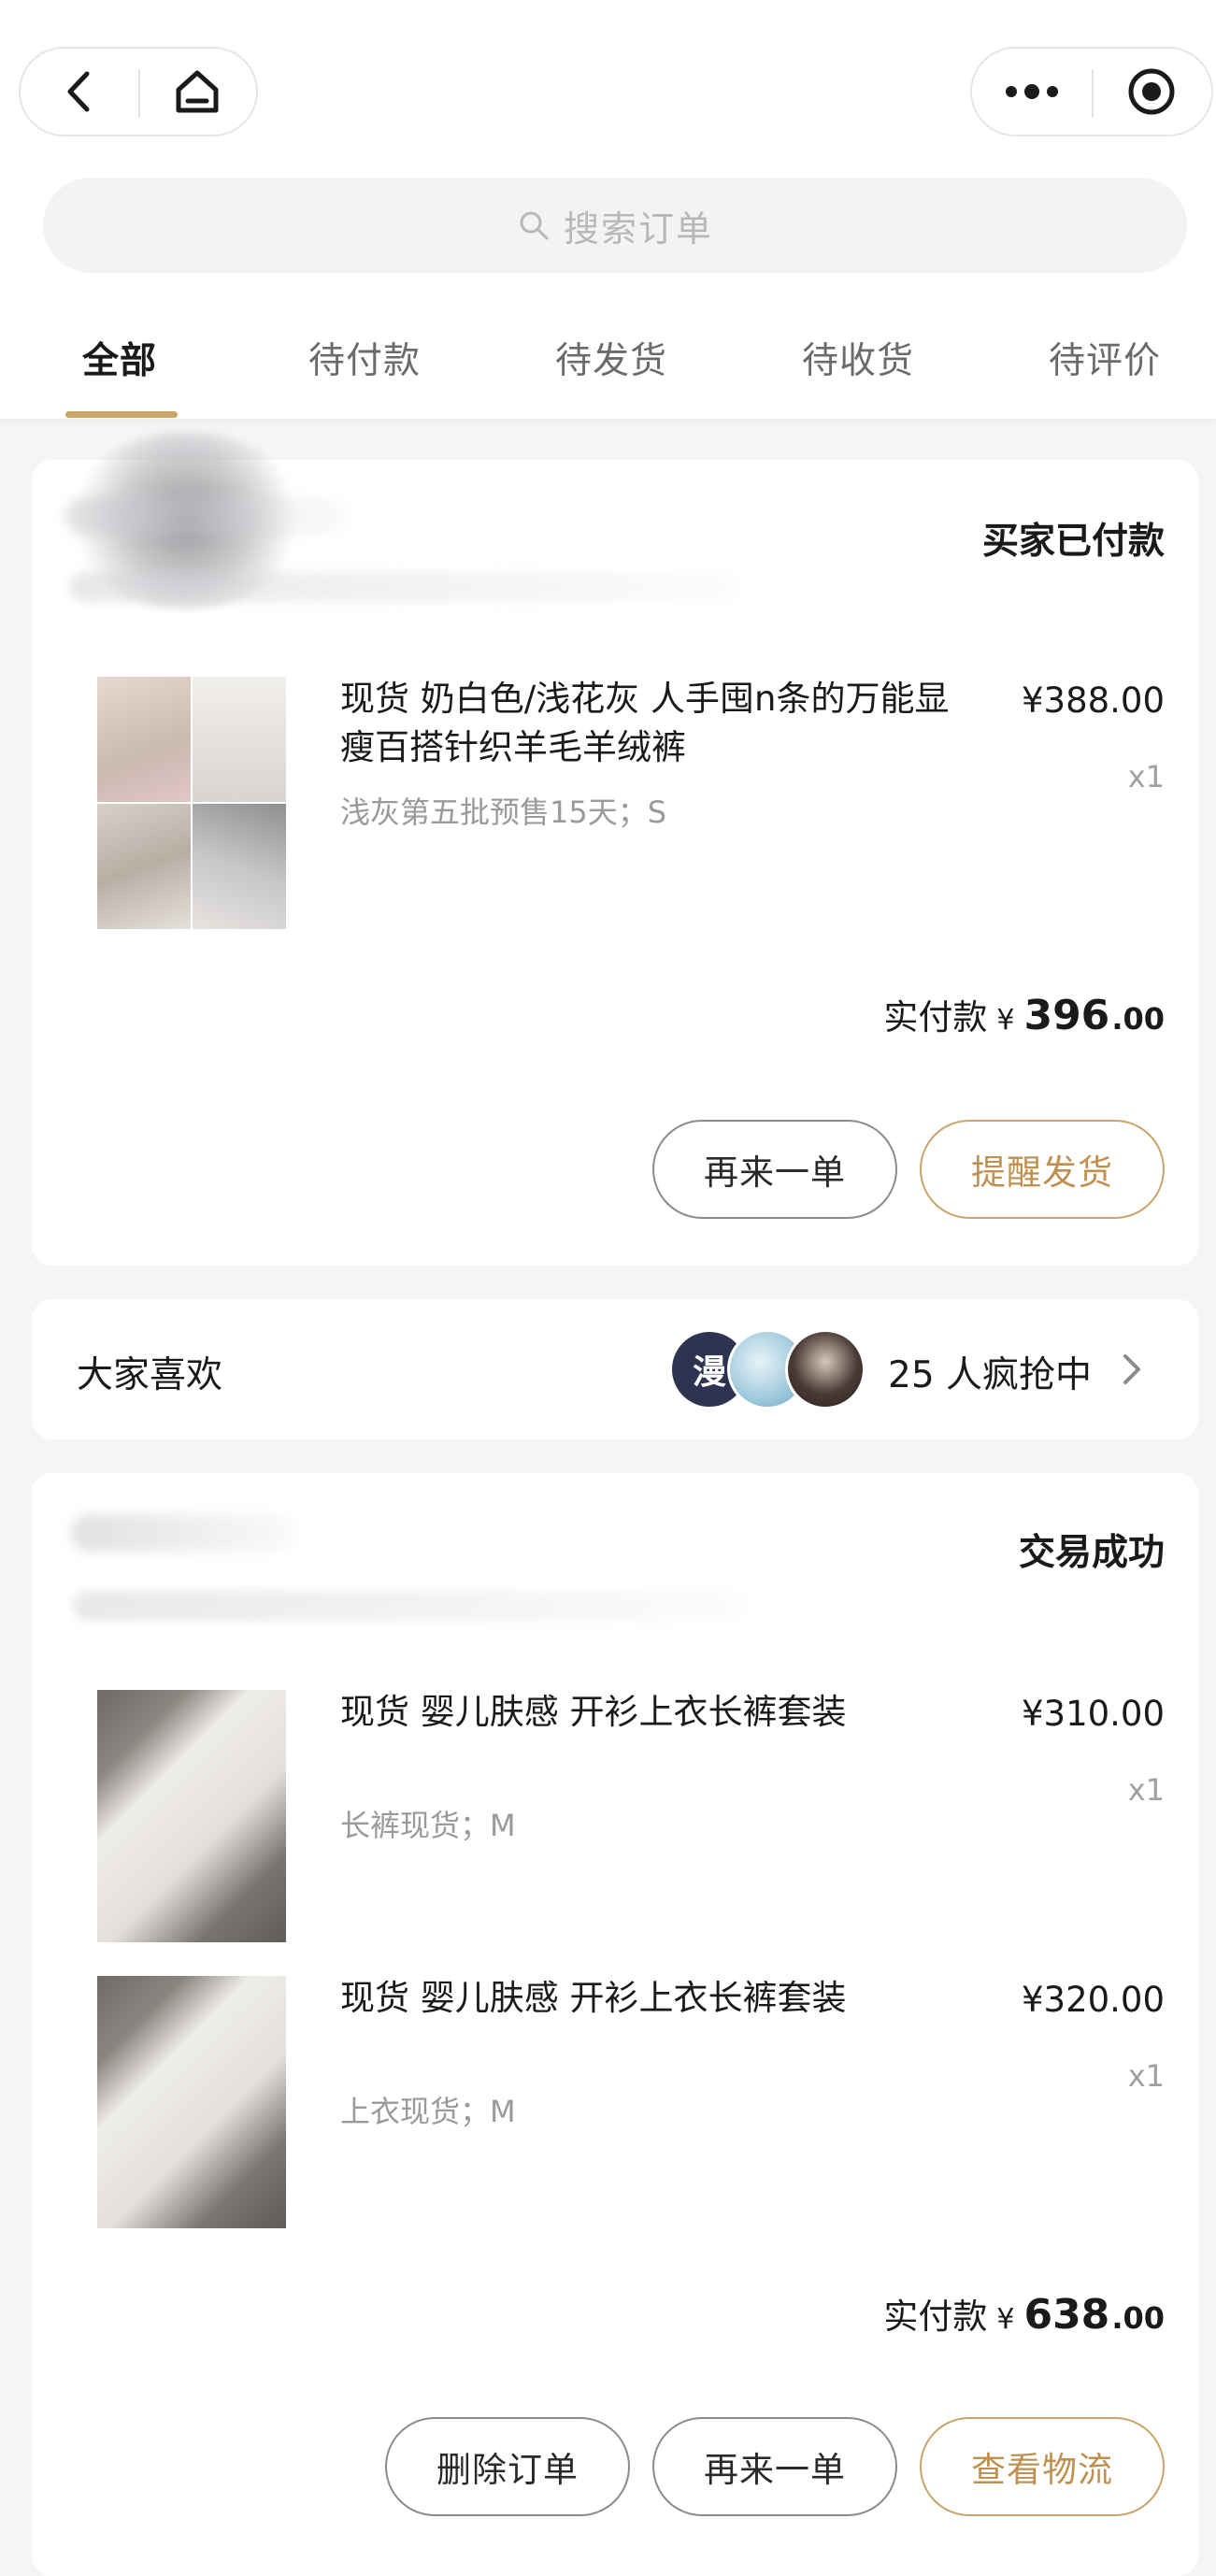 Image resolution: width=1216 pixels, height=2576 pixels. Describe the element at coordinates (428, 1825) in the screenshot. I see `product-spec: 长裤现货；M` at that location.